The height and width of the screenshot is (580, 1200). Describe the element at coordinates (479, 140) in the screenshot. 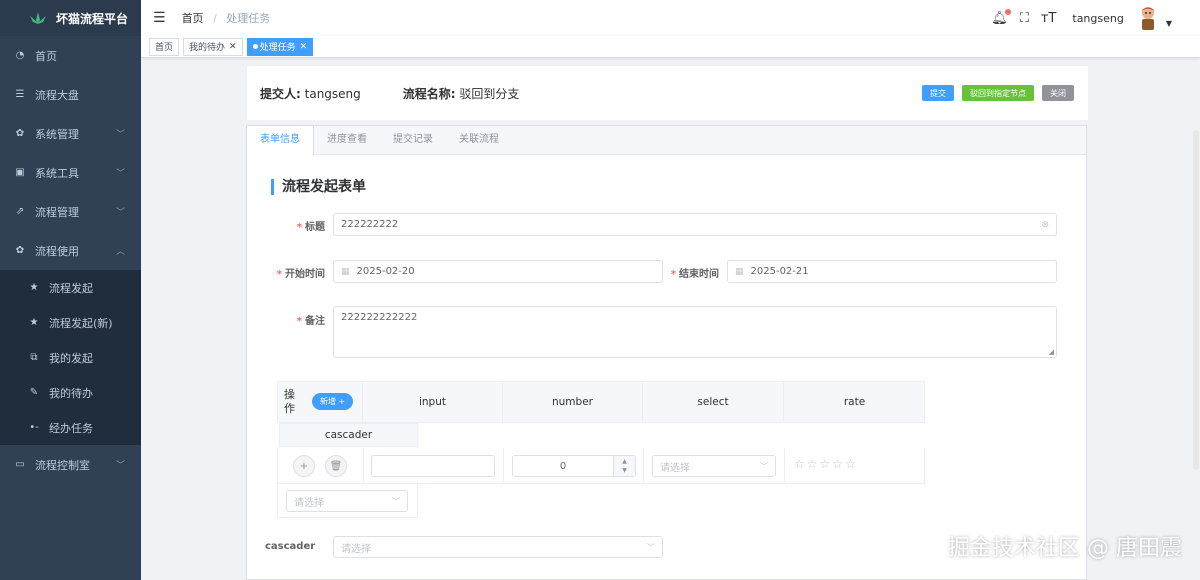

I see `tab-related-flows: 关联流程` at that location.